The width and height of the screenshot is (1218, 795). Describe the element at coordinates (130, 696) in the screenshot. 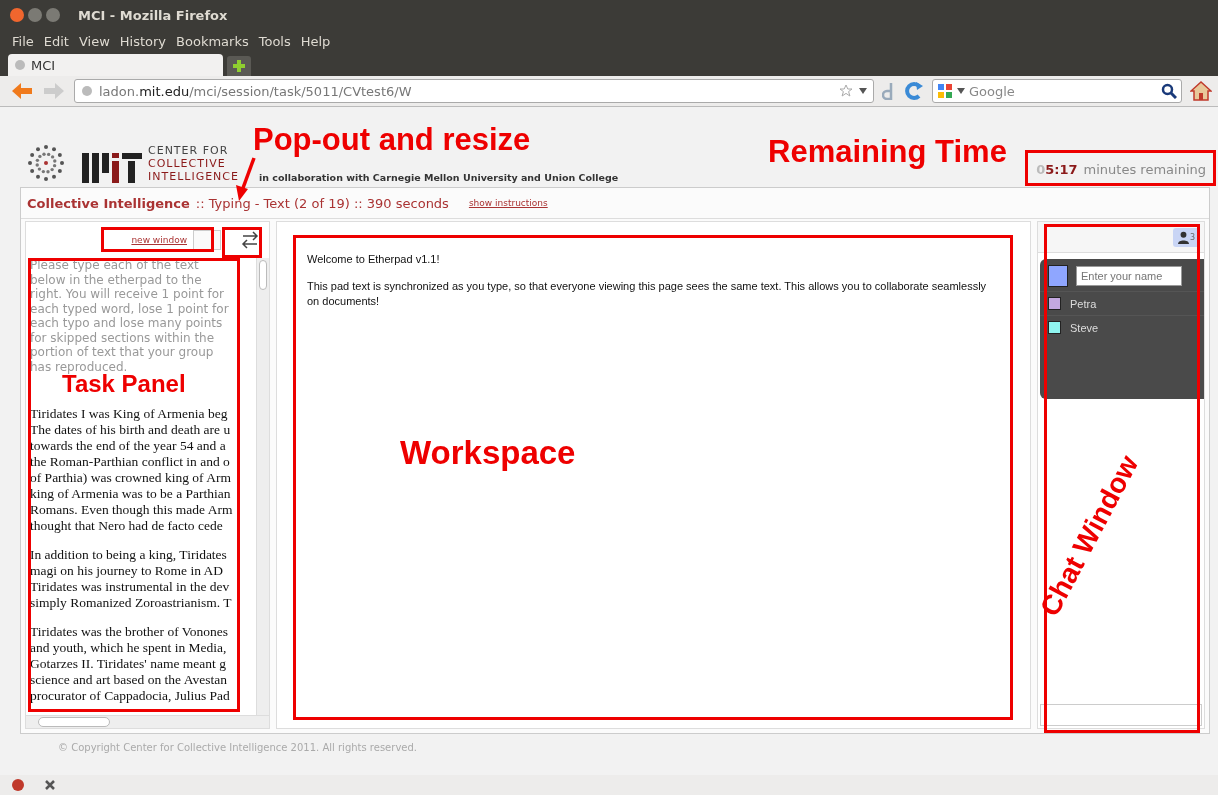

I see `article-line: procurator of Cappadocia, Julius Pad` at that location.